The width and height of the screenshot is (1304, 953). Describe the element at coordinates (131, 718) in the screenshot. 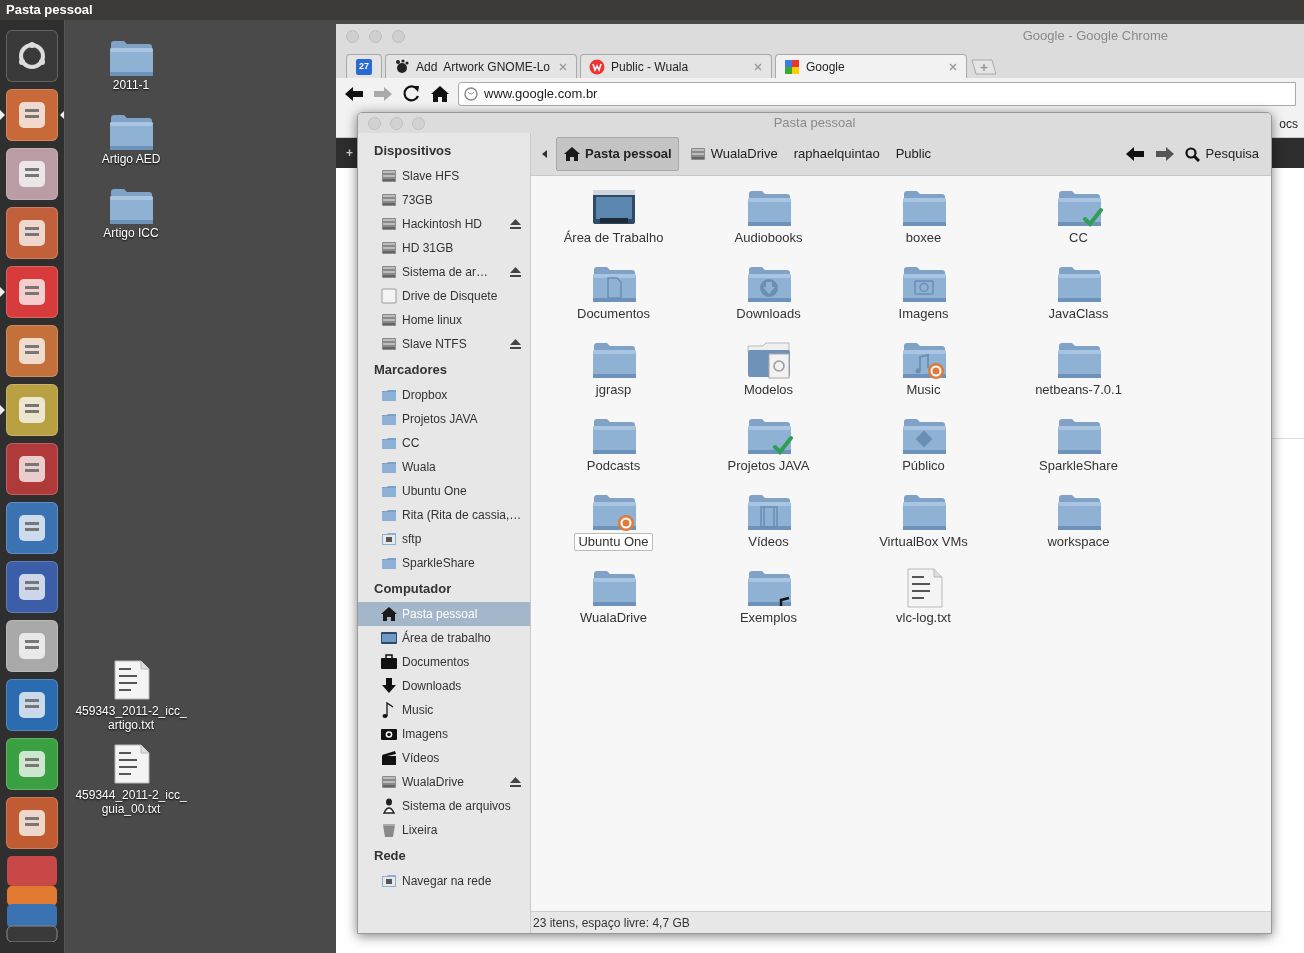

I see `file-label: 459343_2011-2_icc_artigo.txt` at that location.